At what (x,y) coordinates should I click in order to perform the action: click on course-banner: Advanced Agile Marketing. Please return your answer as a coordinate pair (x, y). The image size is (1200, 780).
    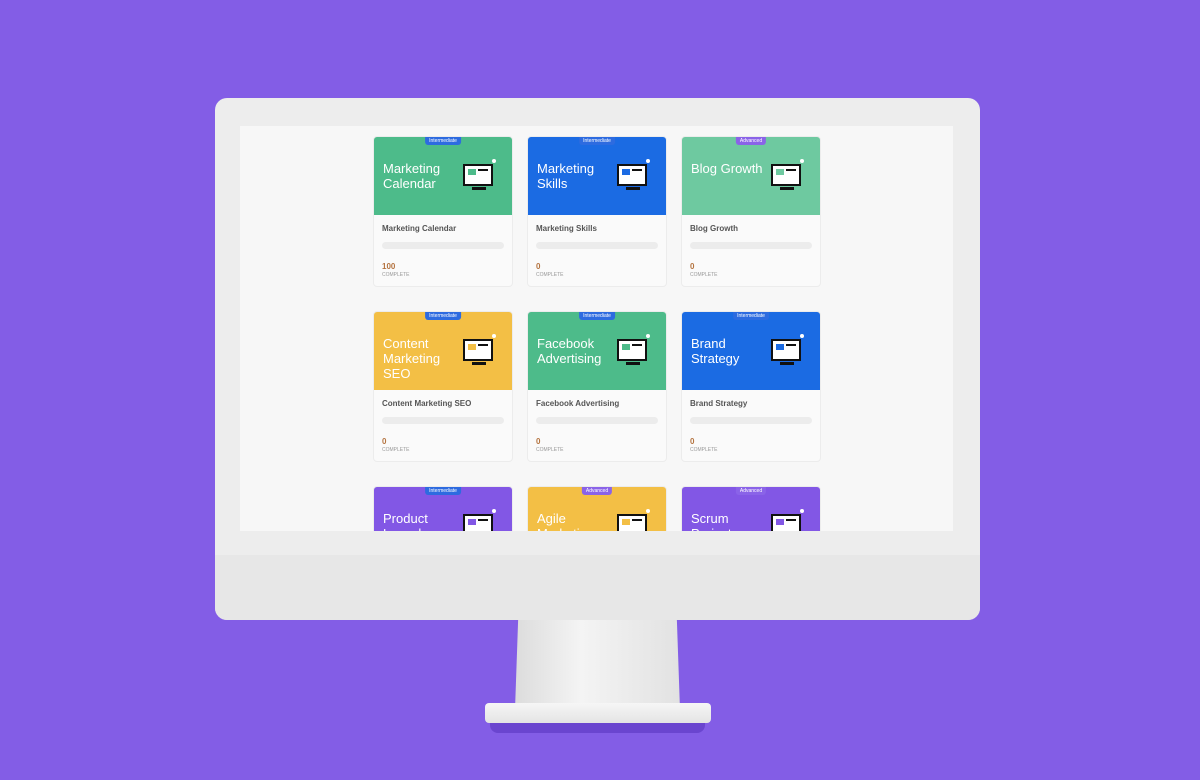
    Looking at the image, I should click on (597, 509).